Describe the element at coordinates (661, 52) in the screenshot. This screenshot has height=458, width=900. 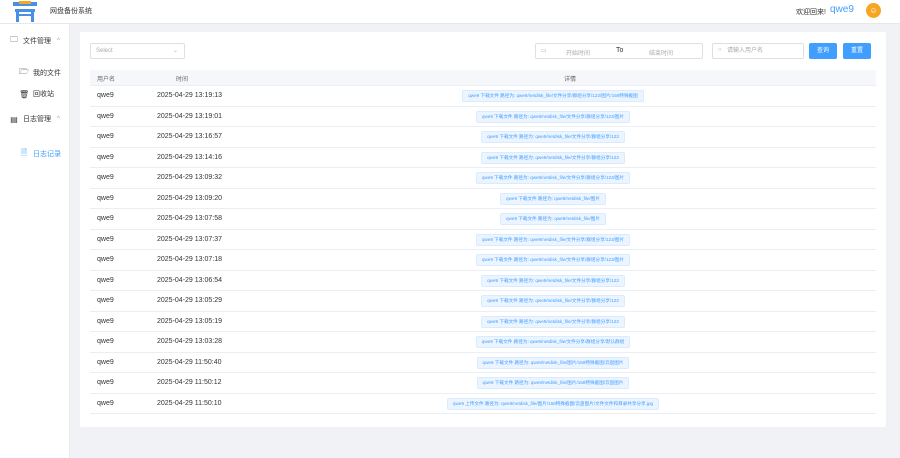
I see `end-time-input: 结束时间` at that location.